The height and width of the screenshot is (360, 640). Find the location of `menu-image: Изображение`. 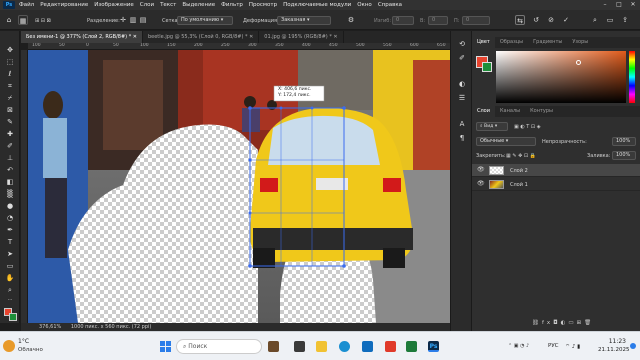

menu-image: Изображение is located at coordinates (114, 5).